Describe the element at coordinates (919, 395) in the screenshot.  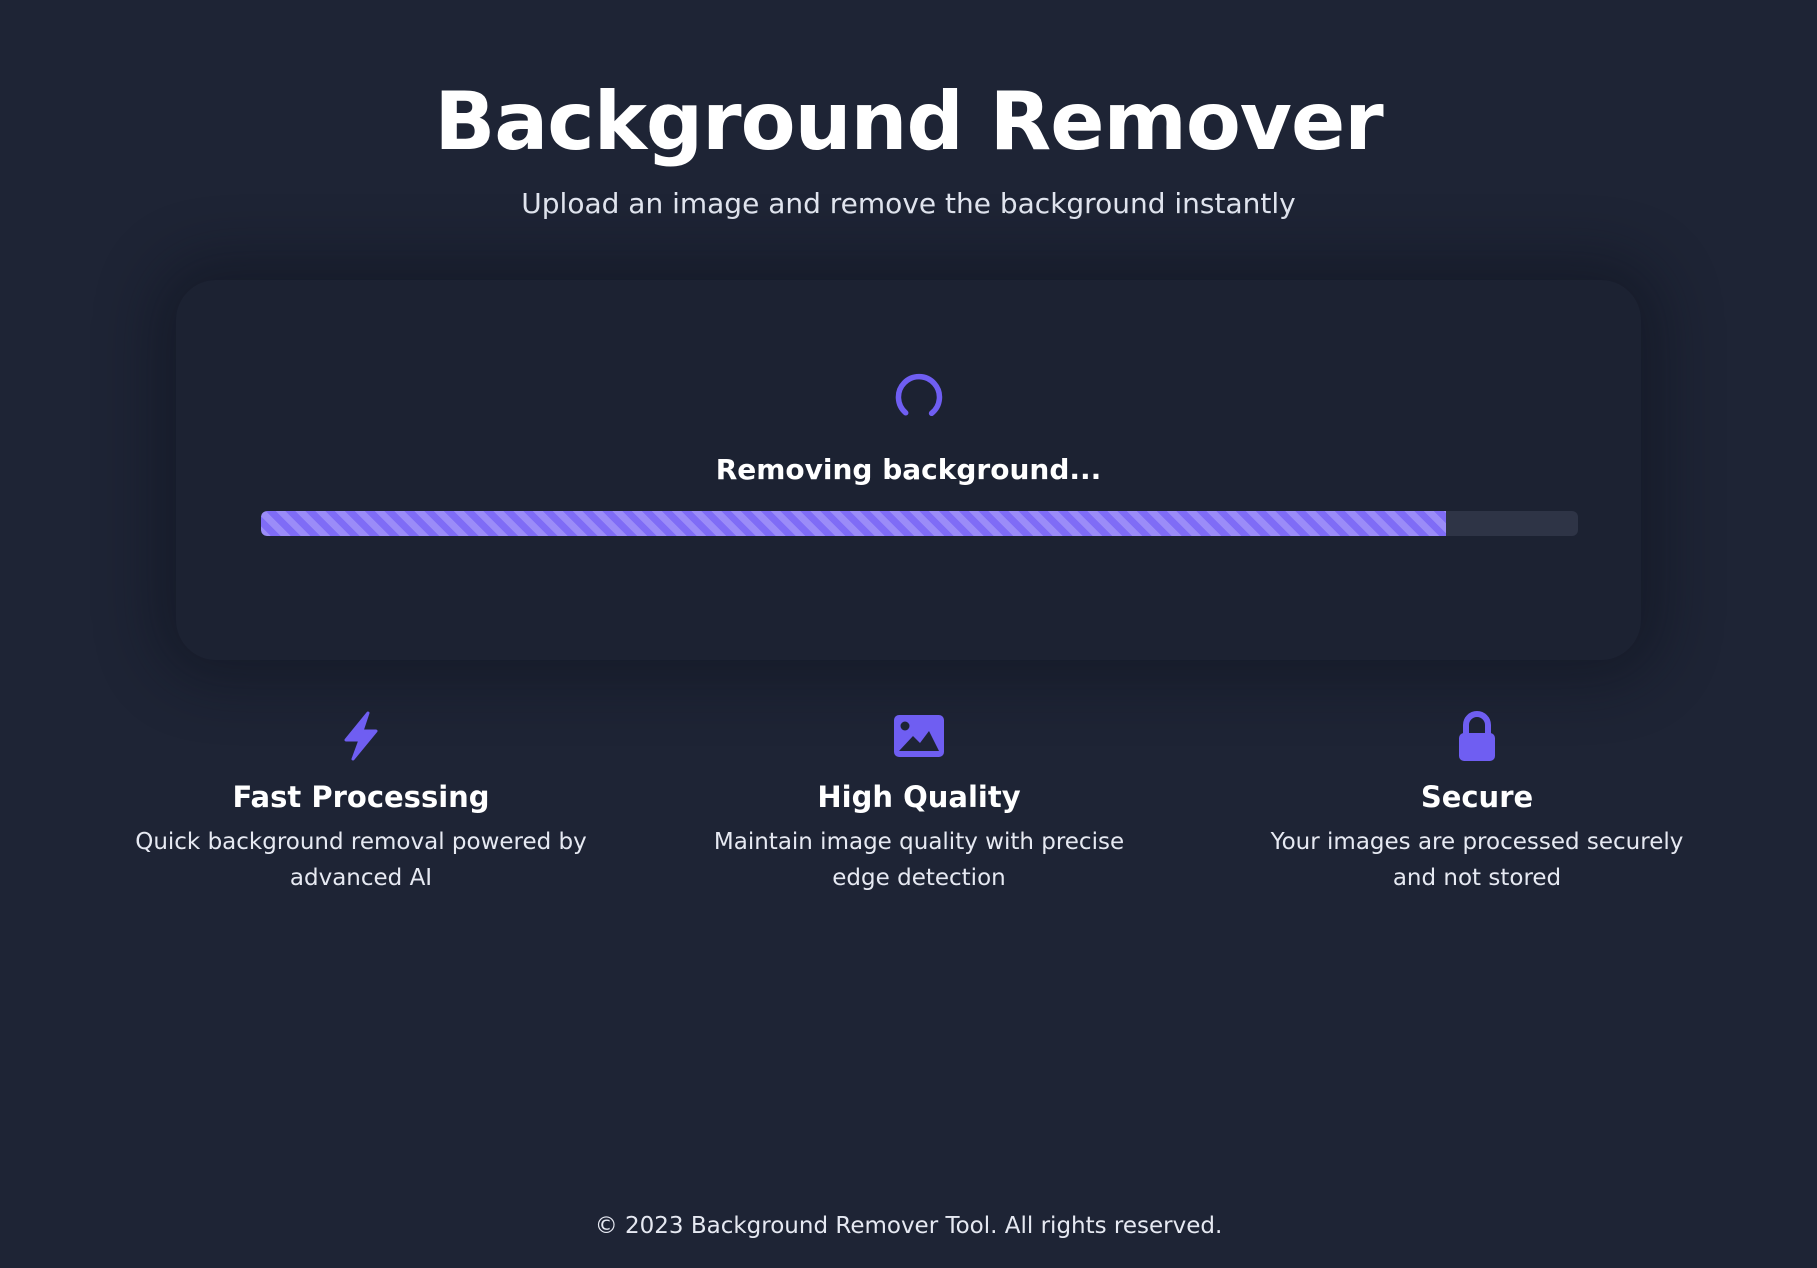
I see `loading-spinner-icon` at that location.